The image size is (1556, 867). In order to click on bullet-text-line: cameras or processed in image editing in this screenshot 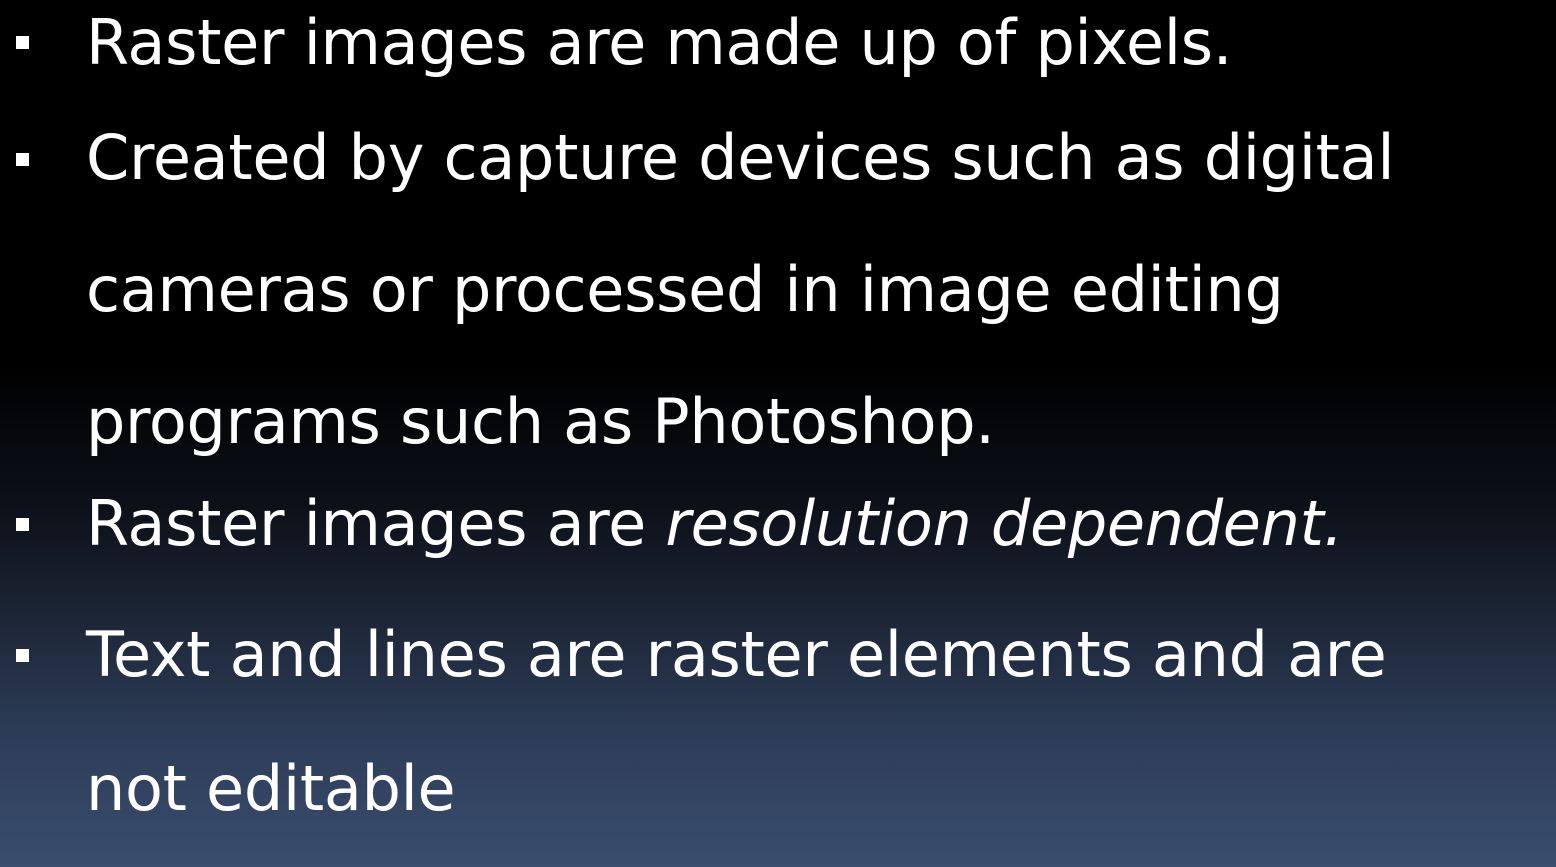, I will do `click(685, 289)`.